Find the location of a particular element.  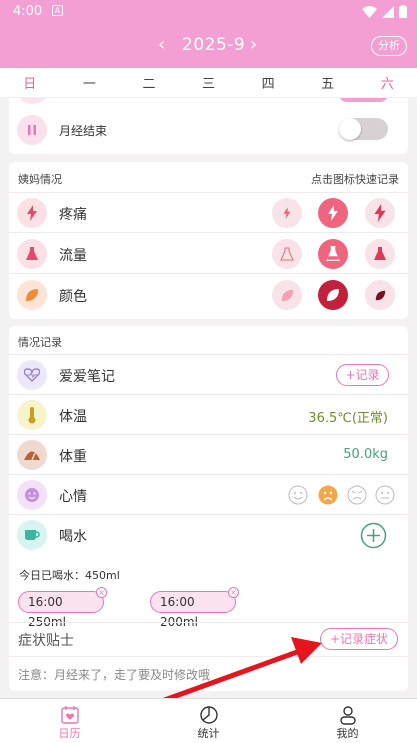

color-label: 颜色 is located at coordinates (73, 297).